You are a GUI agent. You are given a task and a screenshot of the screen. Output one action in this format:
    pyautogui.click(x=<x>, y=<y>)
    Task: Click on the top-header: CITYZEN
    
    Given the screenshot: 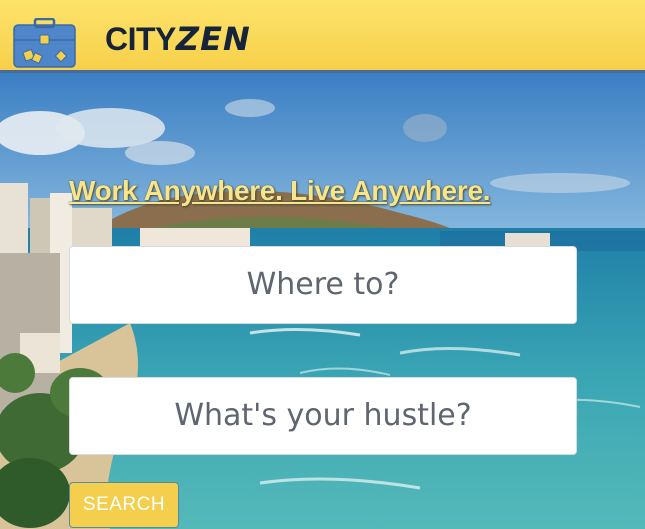 What is the action you would take?
    pyautogui.click(x=322, y=36)
    